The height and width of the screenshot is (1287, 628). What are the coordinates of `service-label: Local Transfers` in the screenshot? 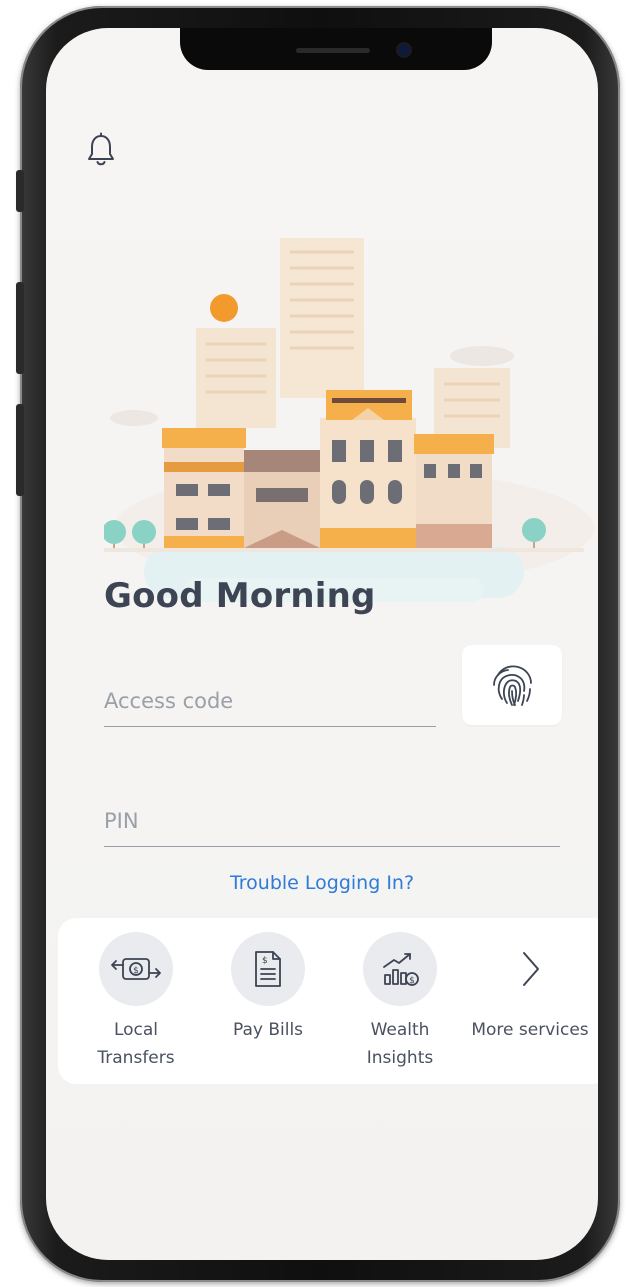 It's located at (136, 1044).